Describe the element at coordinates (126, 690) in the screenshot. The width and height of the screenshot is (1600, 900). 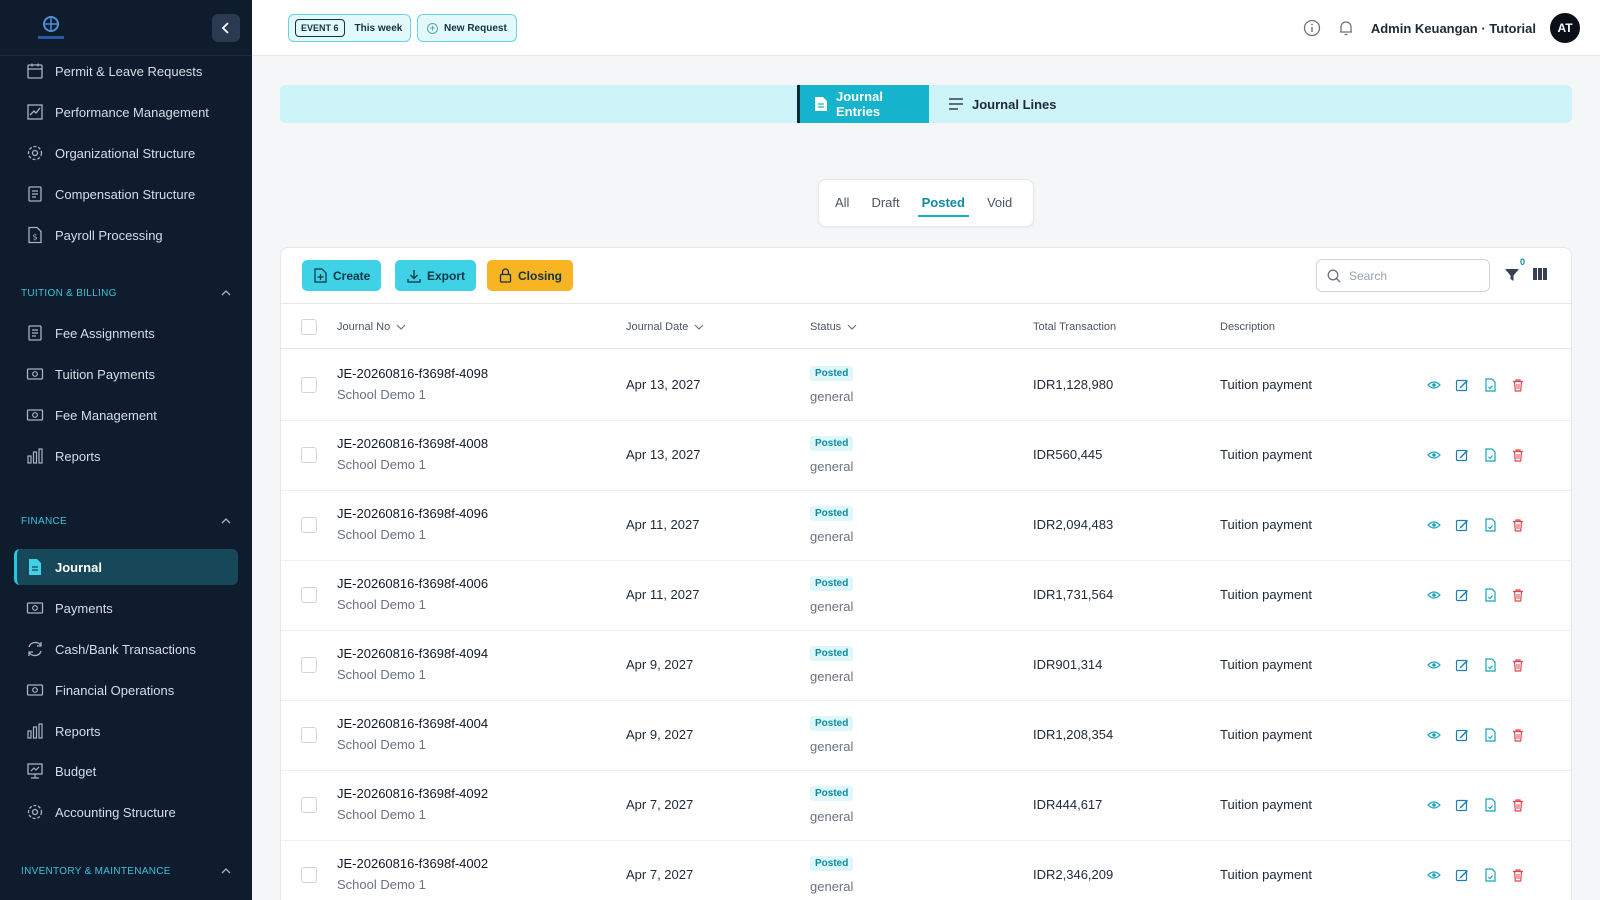
I see `sidebar-item: Financial Operations` at that location.